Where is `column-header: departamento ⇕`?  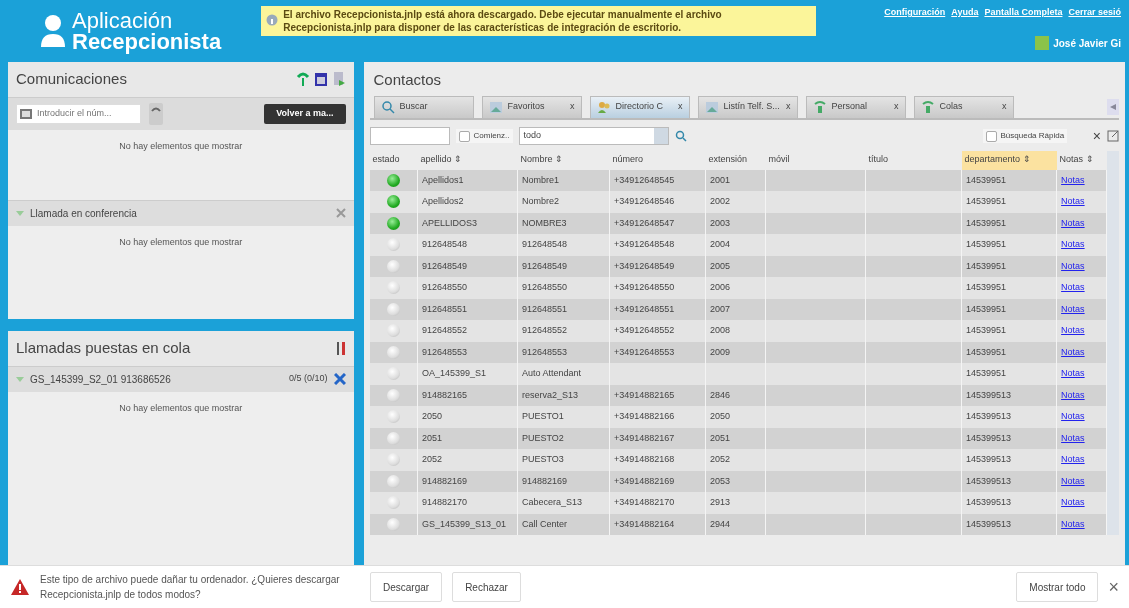
column-header: departamento ⇕ is located at coordinates (1009, 160).